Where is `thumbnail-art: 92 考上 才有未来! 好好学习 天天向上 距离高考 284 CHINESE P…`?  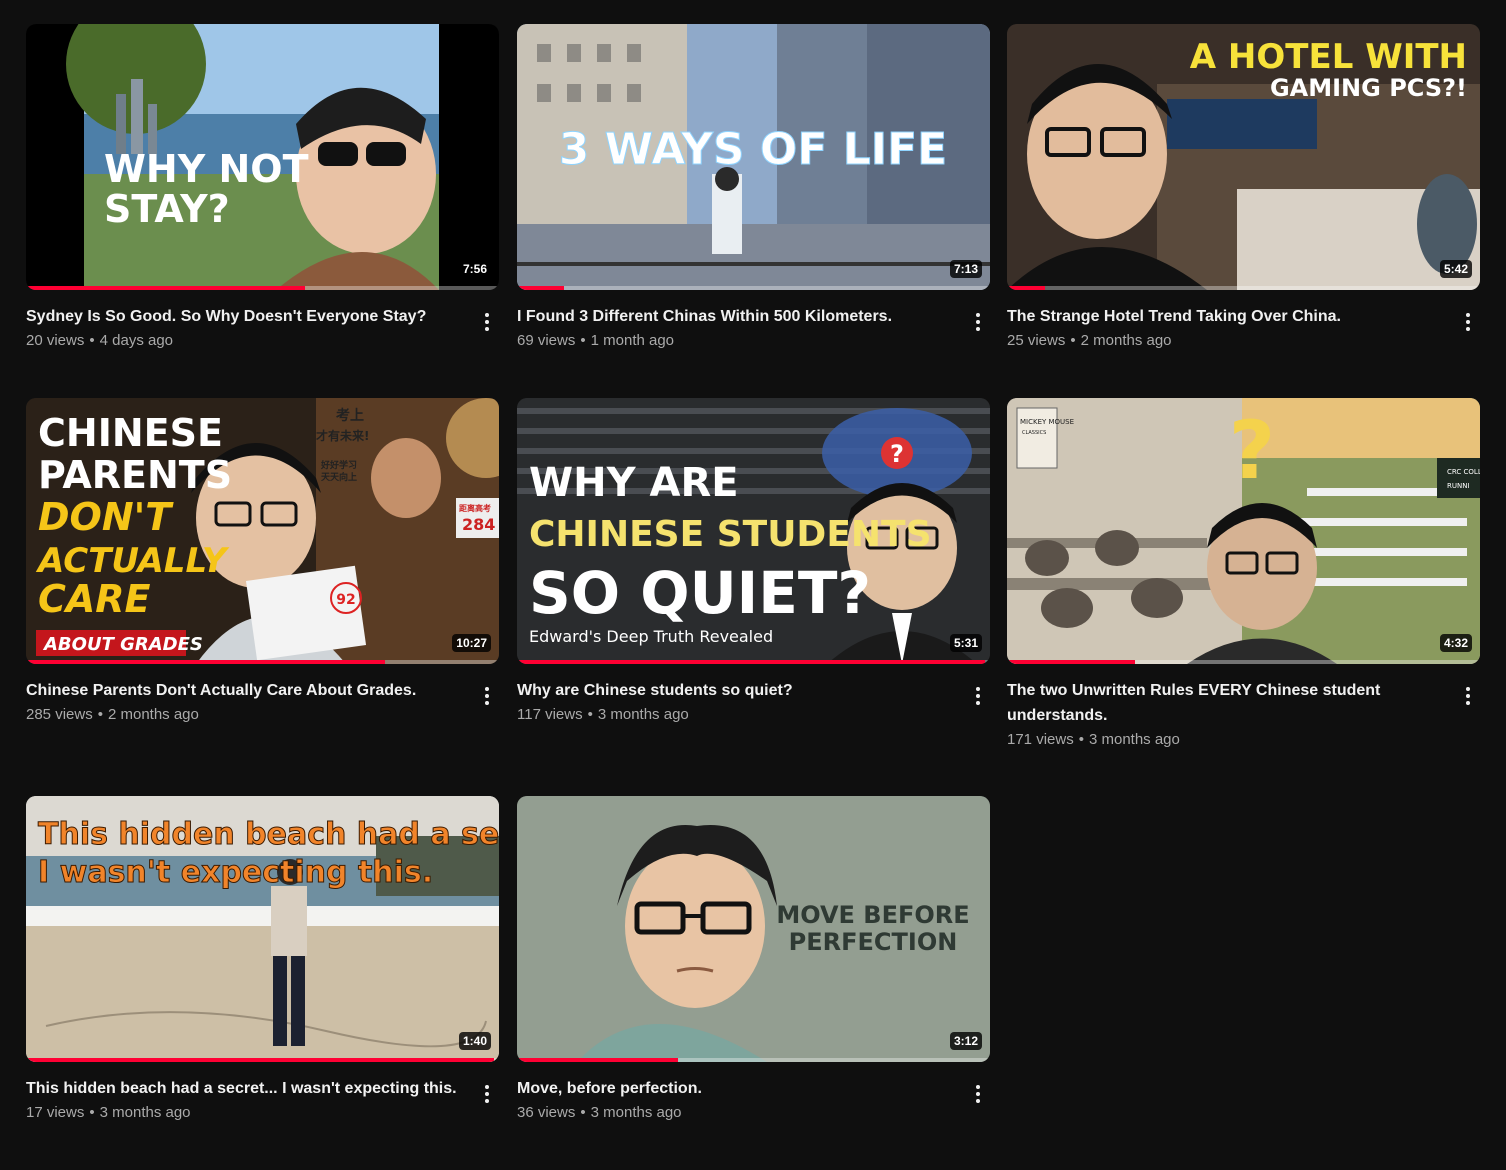 thumbnail-art: 92 考上 才有未来! 好好学习 天天向上 距离高考 284 CHINESE P… is located at coordinates (262, 531).